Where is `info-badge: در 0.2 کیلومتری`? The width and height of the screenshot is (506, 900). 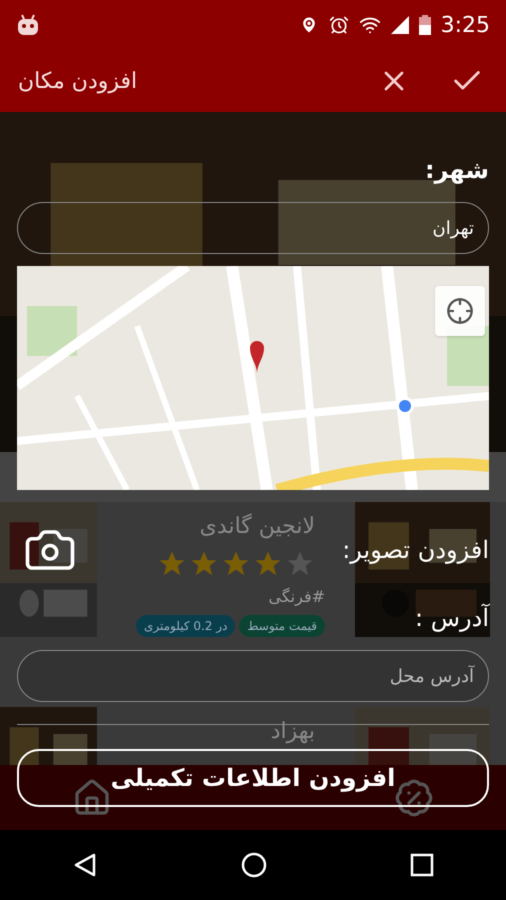
info-badge: در 0.2 کیلومتری is located at coordinates (186, 626).